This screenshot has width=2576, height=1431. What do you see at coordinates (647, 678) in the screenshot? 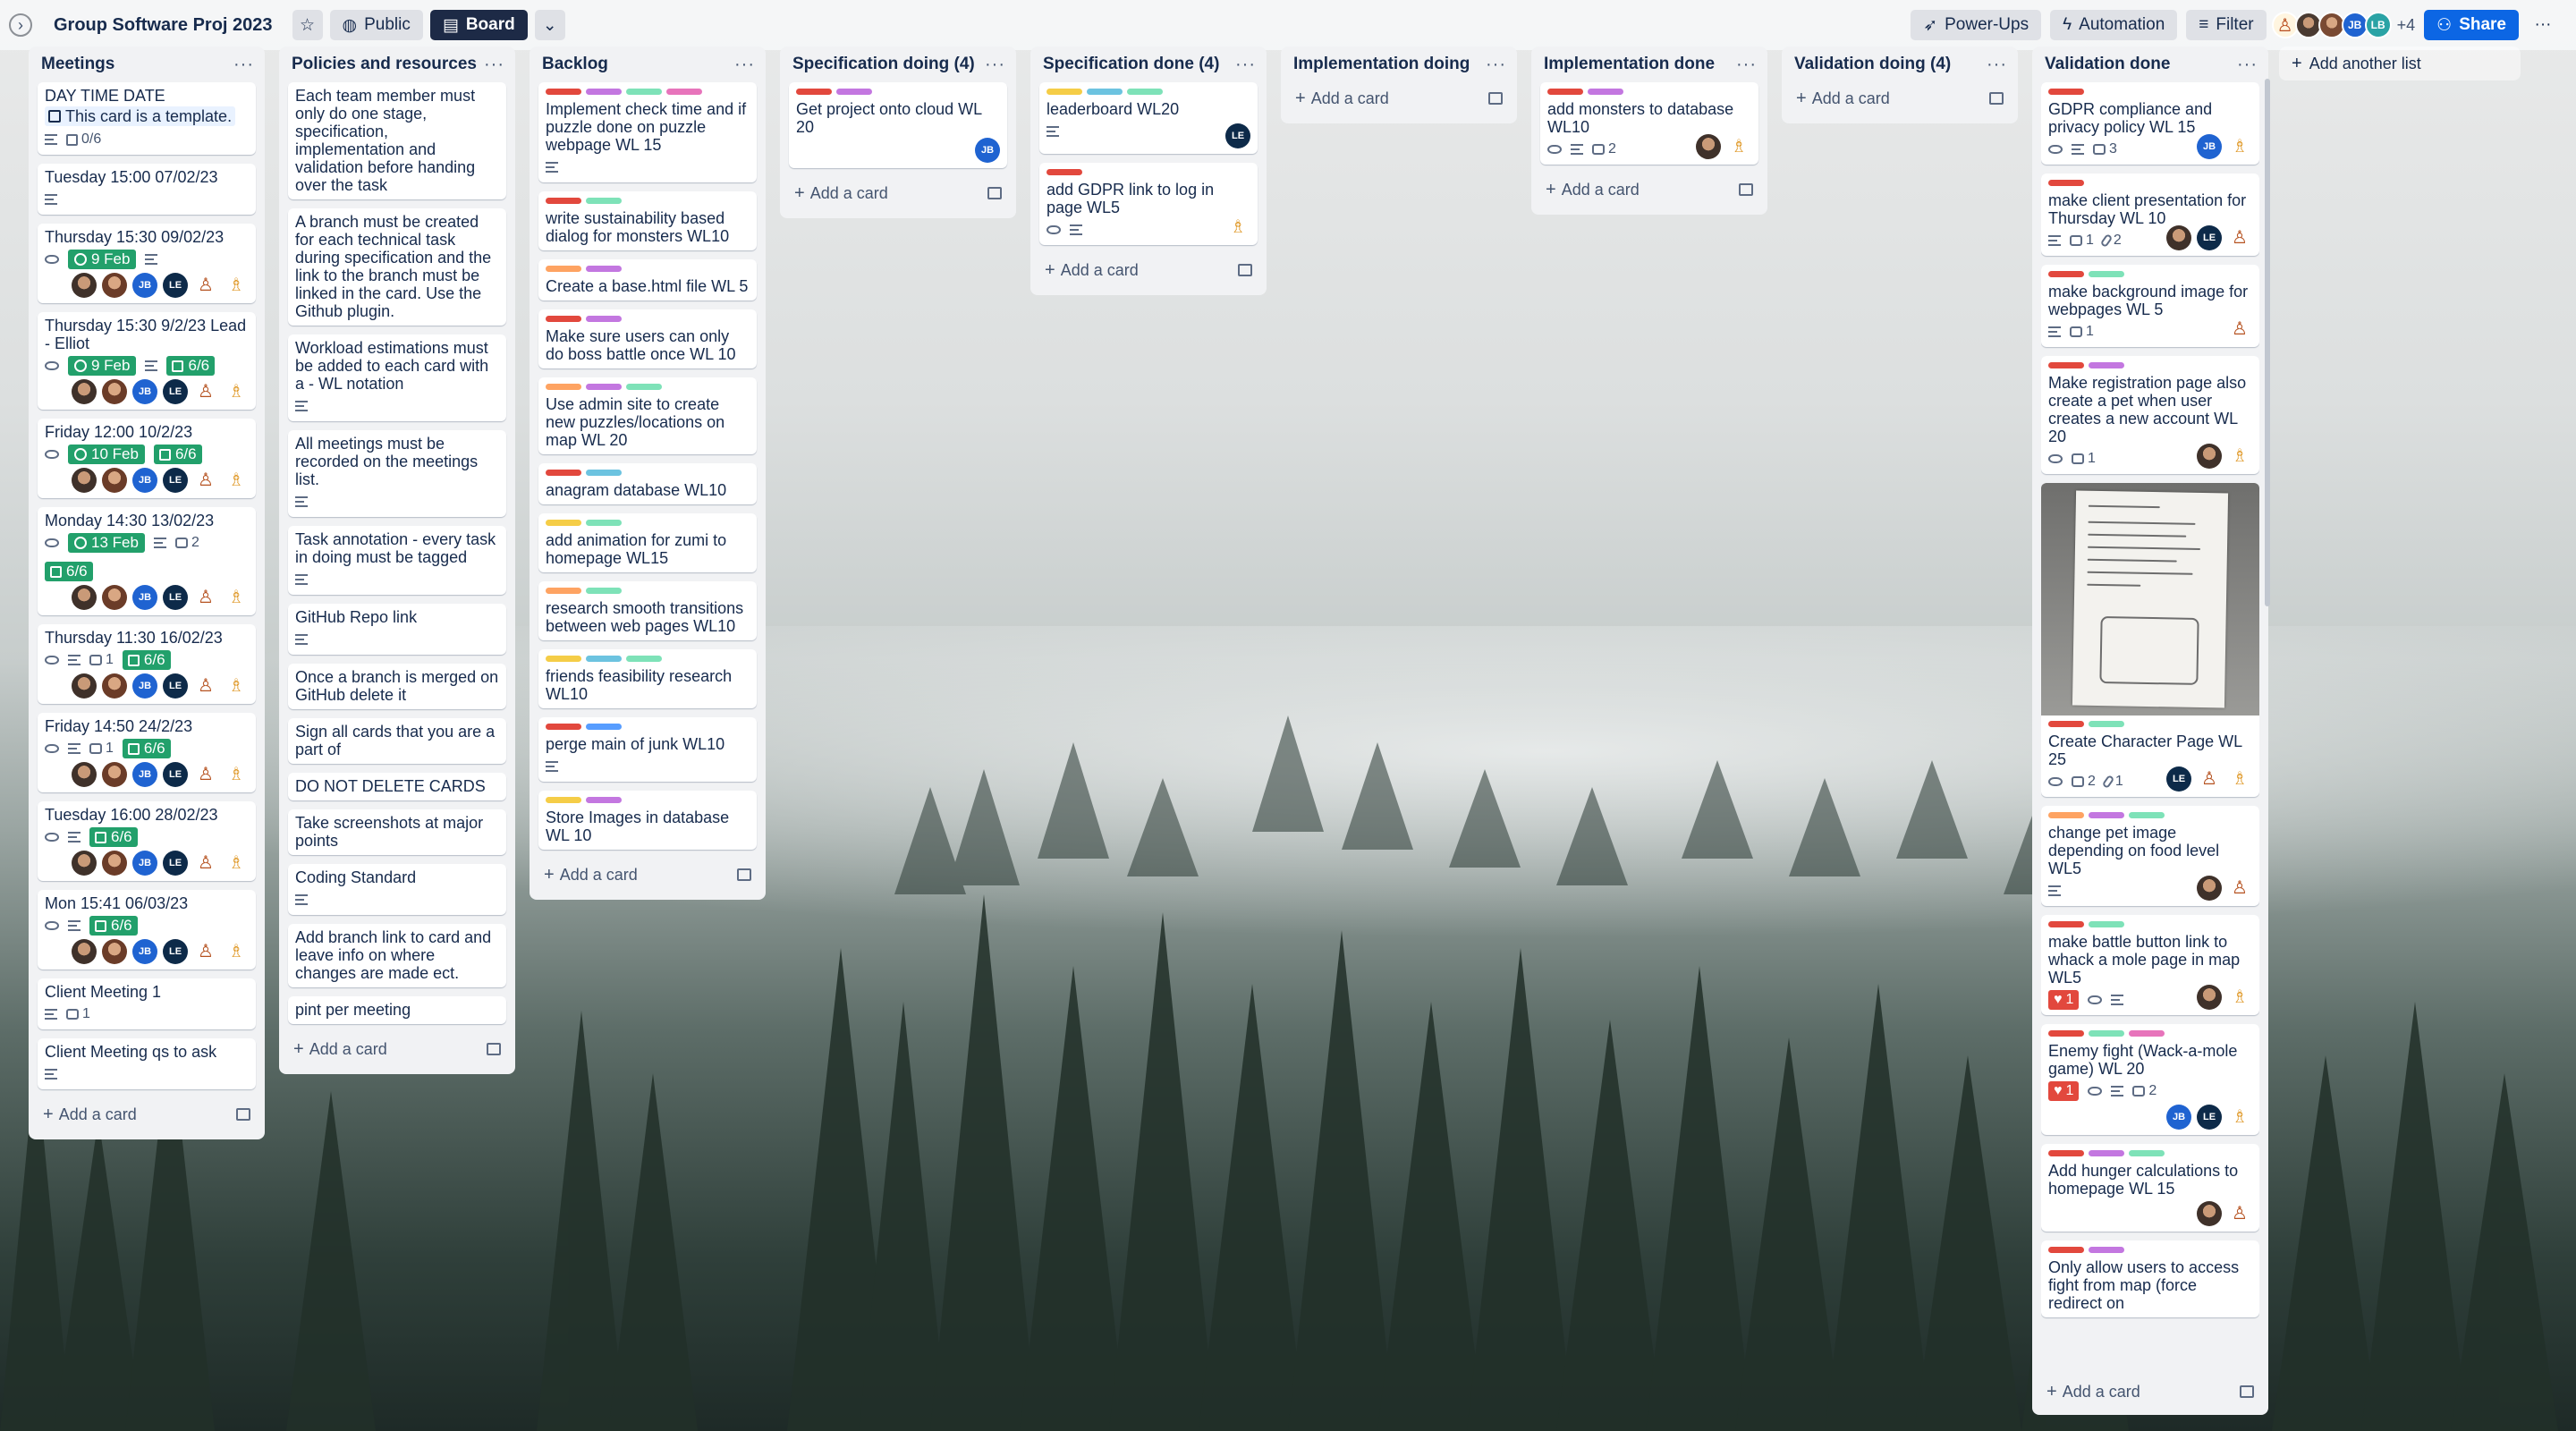
I see `card: friends feasibility research WL10` at bounding box center [647, 678].